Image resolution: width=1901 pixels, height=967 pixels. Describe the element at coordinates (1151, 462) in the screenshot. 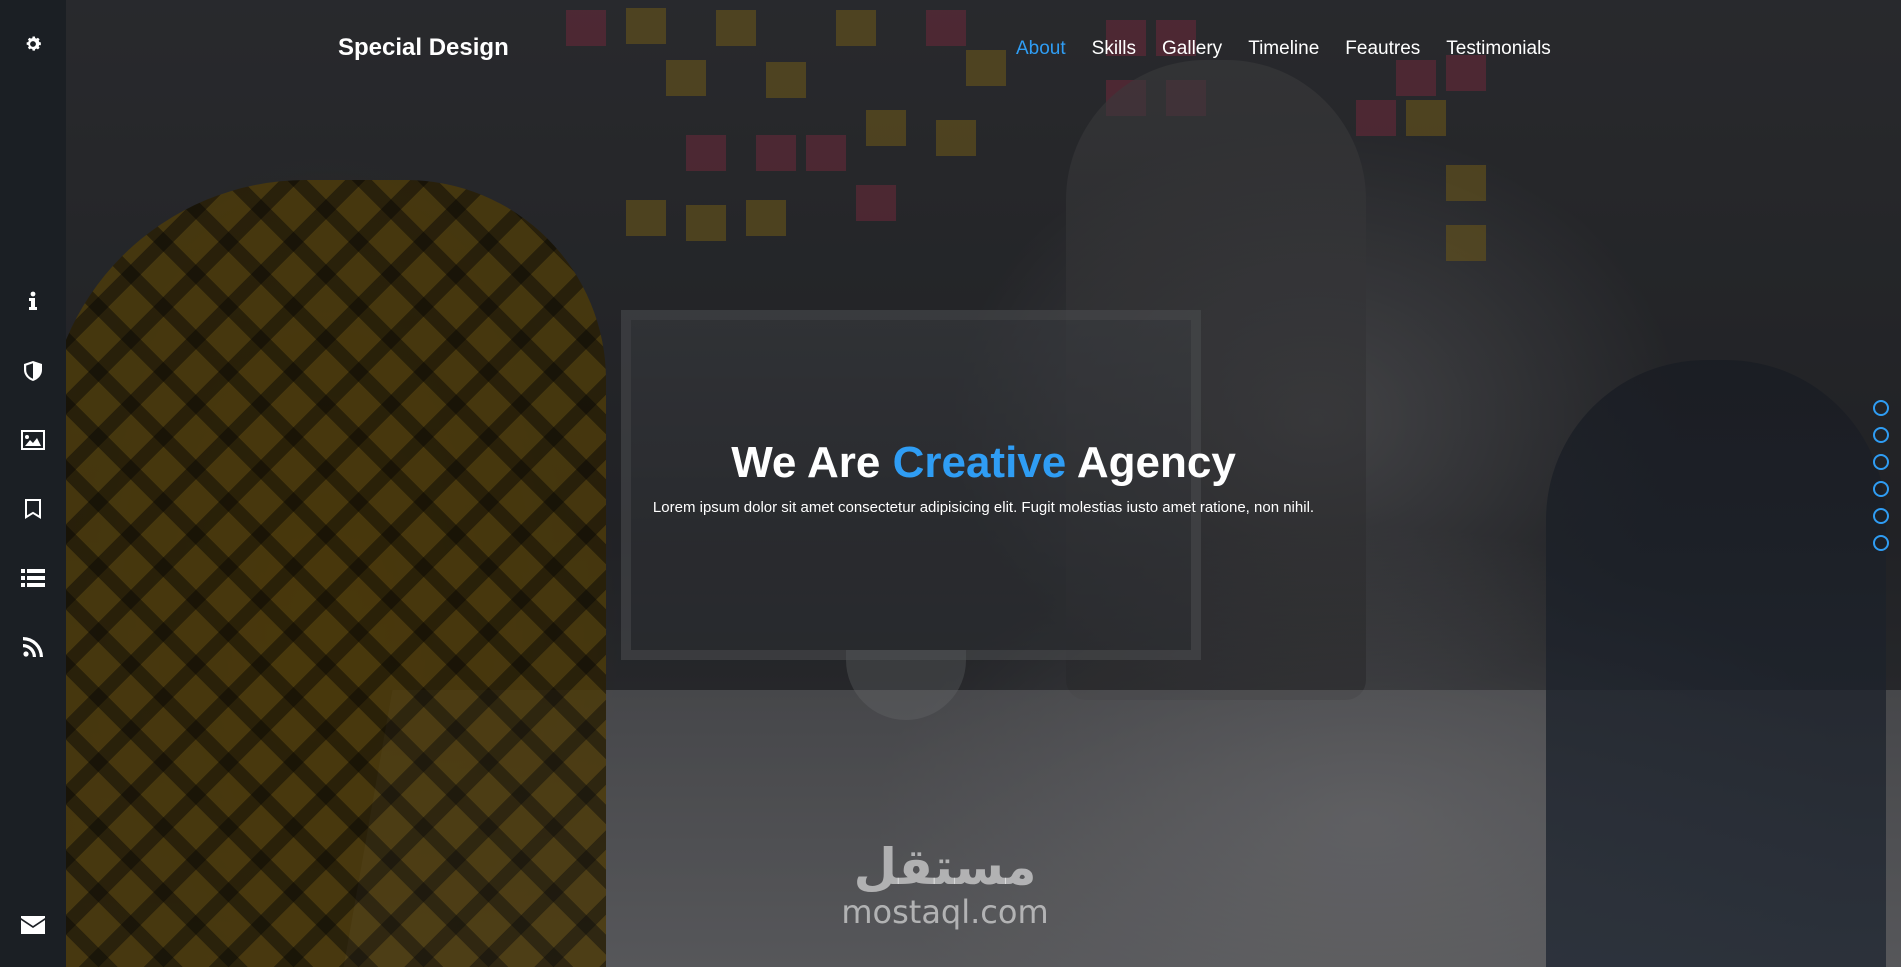

I see `hero-title-suffix: Agency` at that location.